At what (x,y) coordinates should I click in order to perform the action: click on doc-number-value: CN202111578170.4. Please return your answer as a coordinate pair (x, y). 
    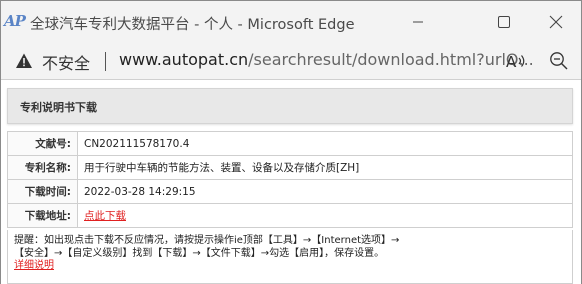
    Looking at the image, I should click on (325, 143).